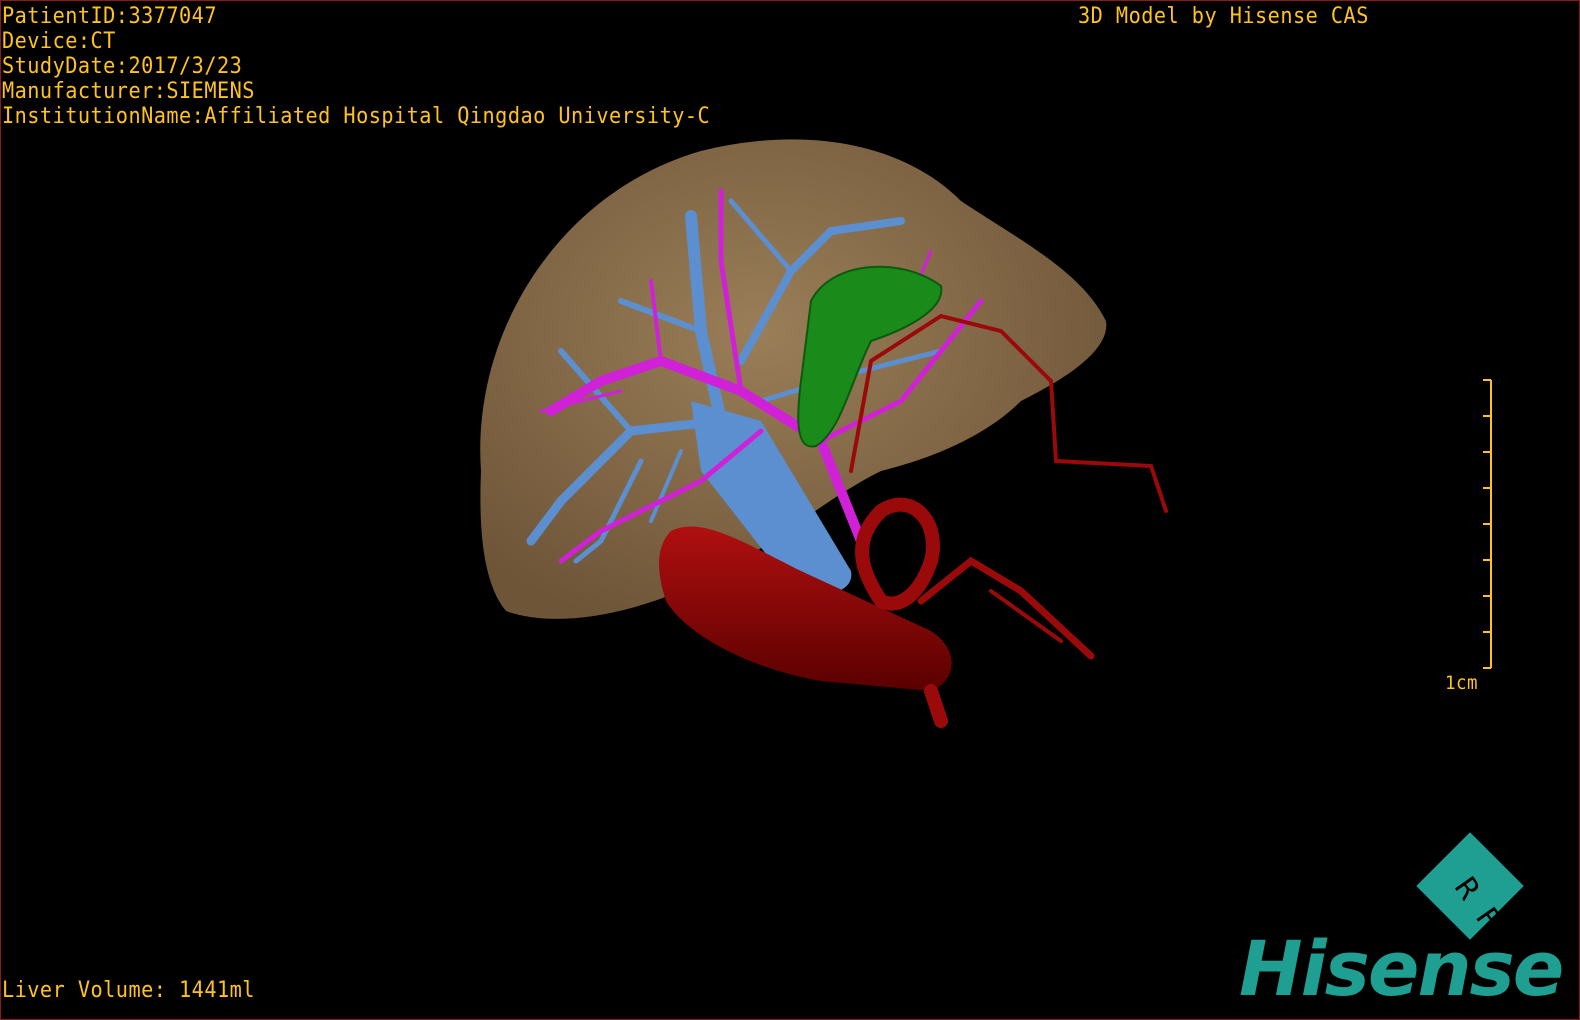 The width and height of the screenshot is (1580, 1020). What do you see at coordinates (1487, 524) in the screenshot?
I see `scale-bar` at bounding box center [1487, 524].